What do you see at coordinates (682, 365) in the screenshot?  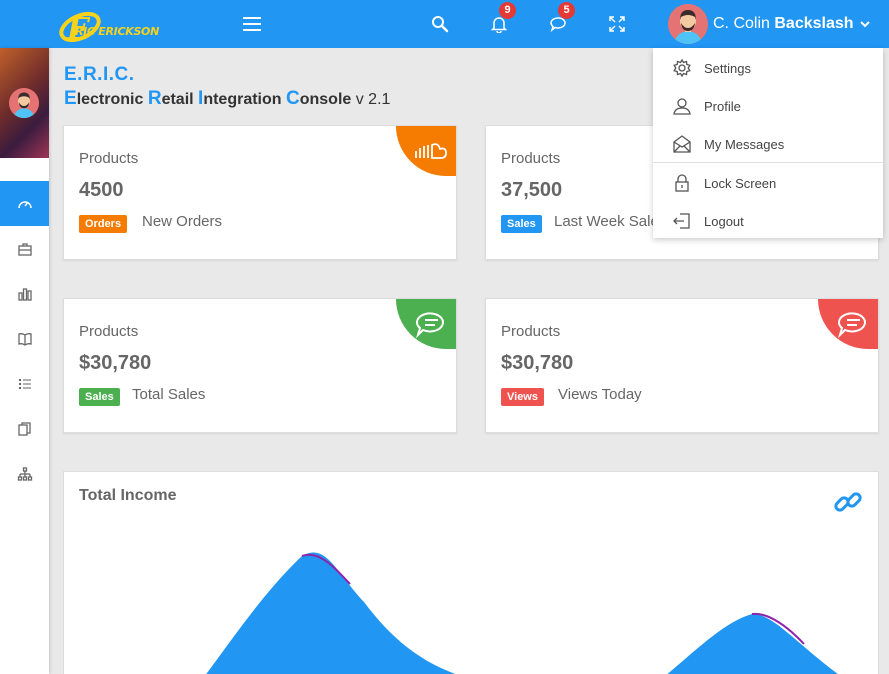 I see `stat-card-views-today: Products $30,780 Views Views Today` at bounding box center [682, 365].